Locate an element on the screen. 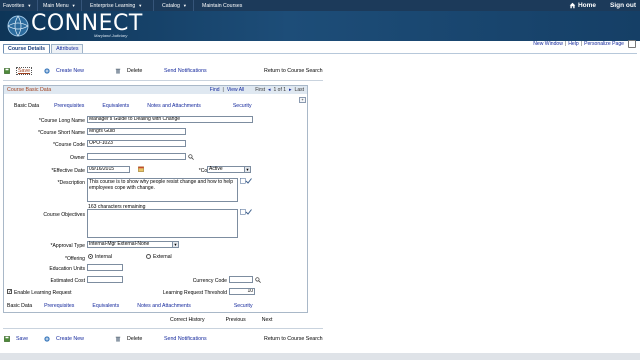  home-icon is located at coordinates (572, 5).